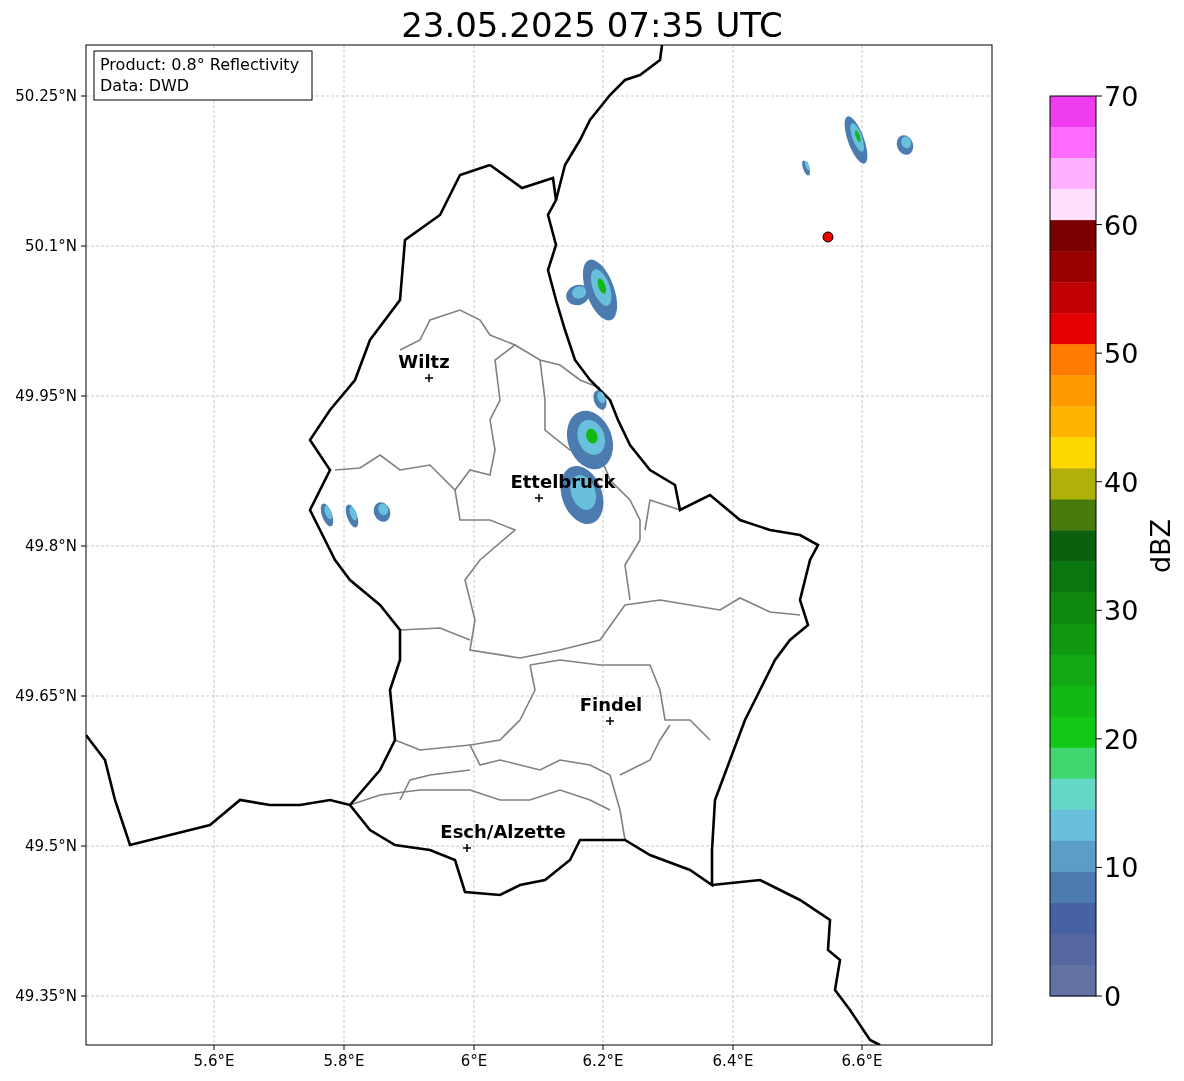  I want to click on latitude-label: 50.1°N, so click(50, 246).